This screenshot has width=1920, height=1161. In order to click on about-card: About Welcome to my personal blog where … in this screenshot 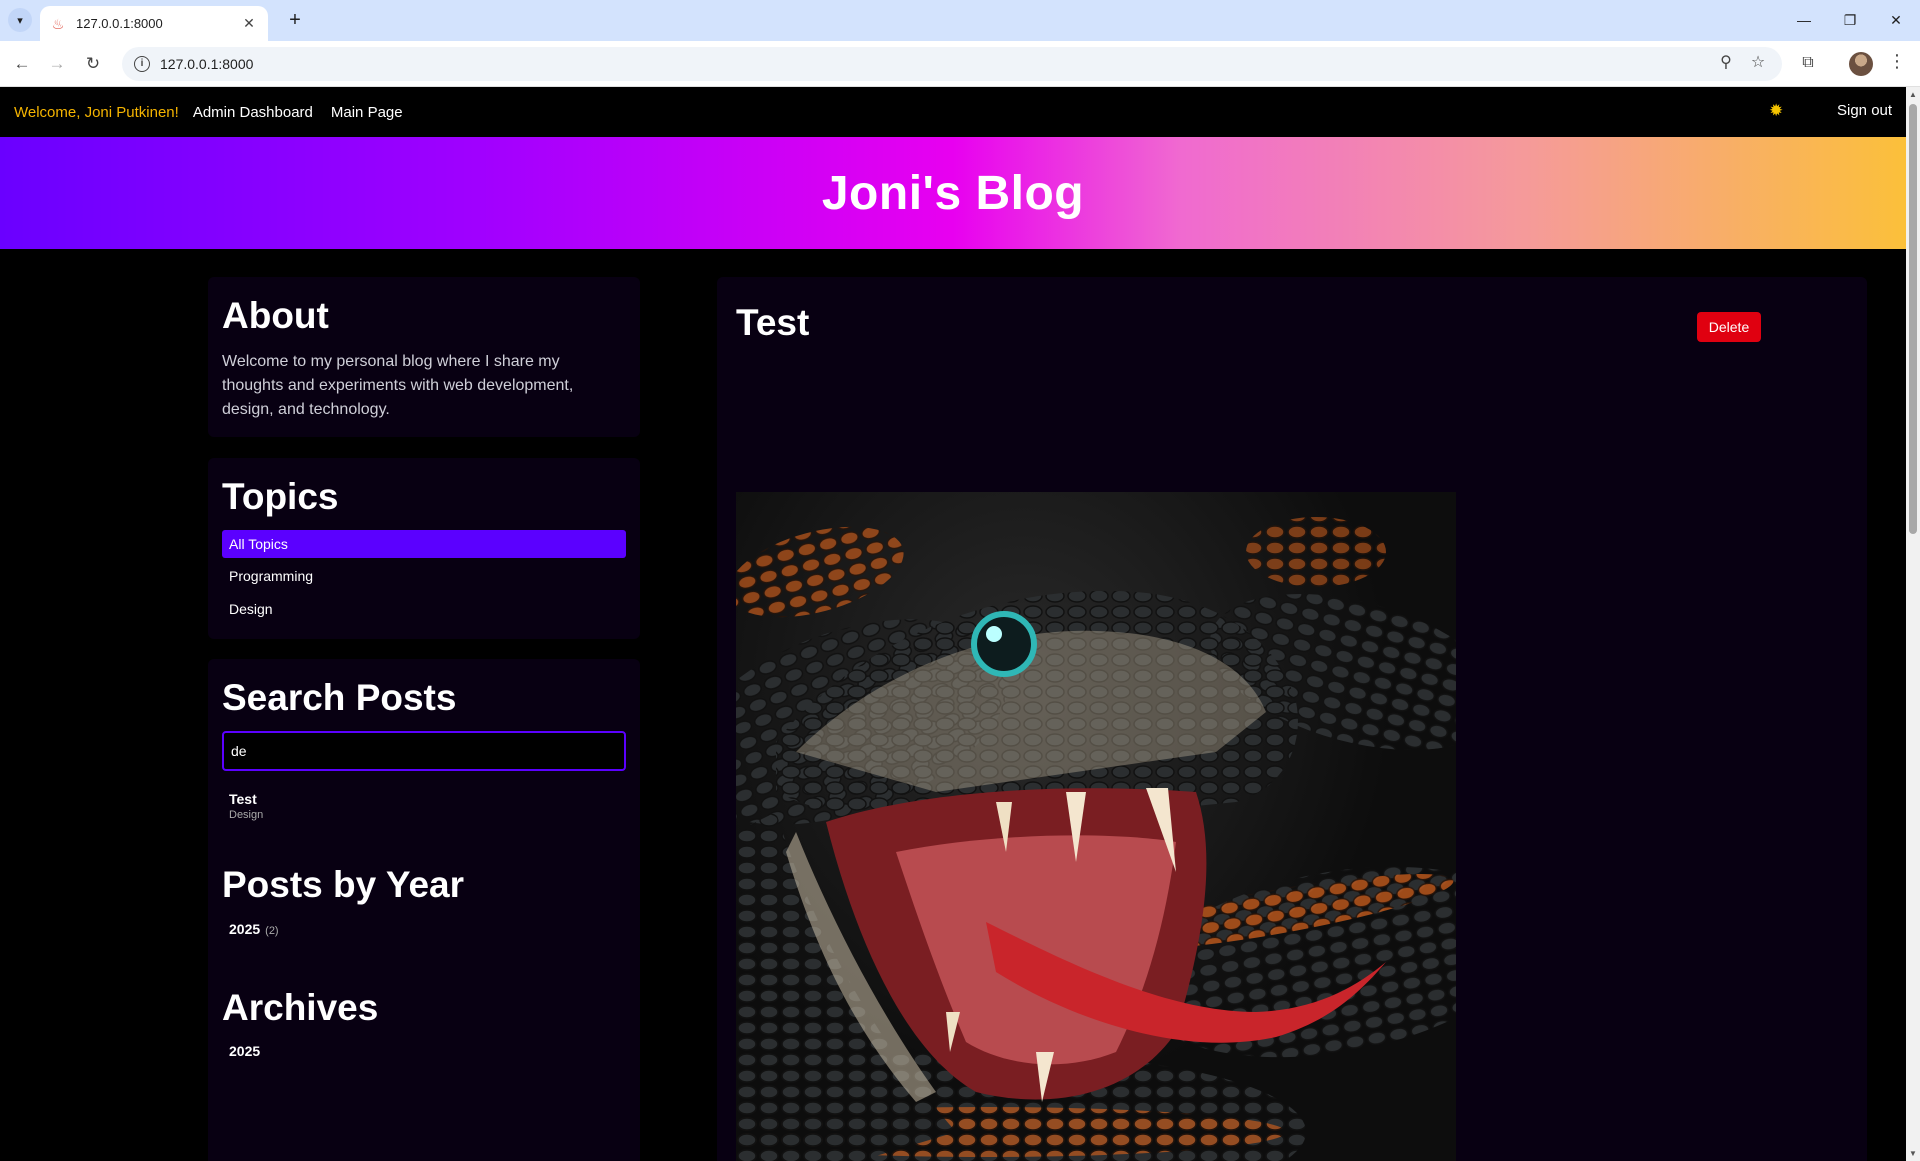, I will do `click(424, 357)`.